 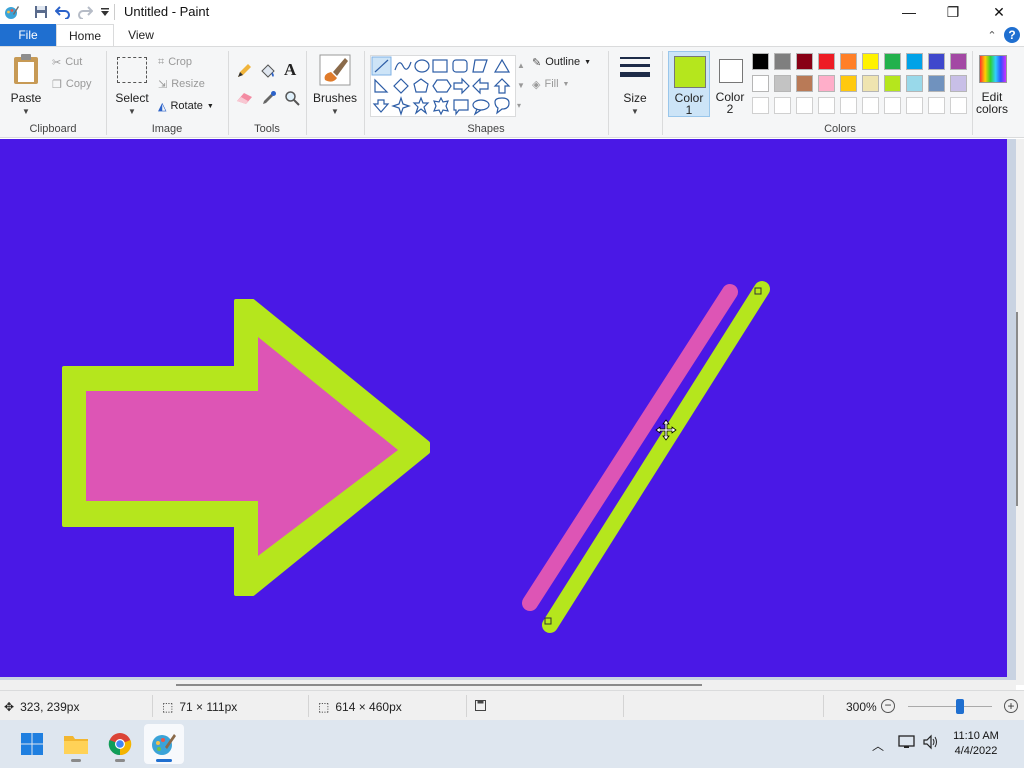 What do you see at coordinates (120, 744) in the screenshot?
I see `taskbar-chrome` at bounding box center [120, 744].